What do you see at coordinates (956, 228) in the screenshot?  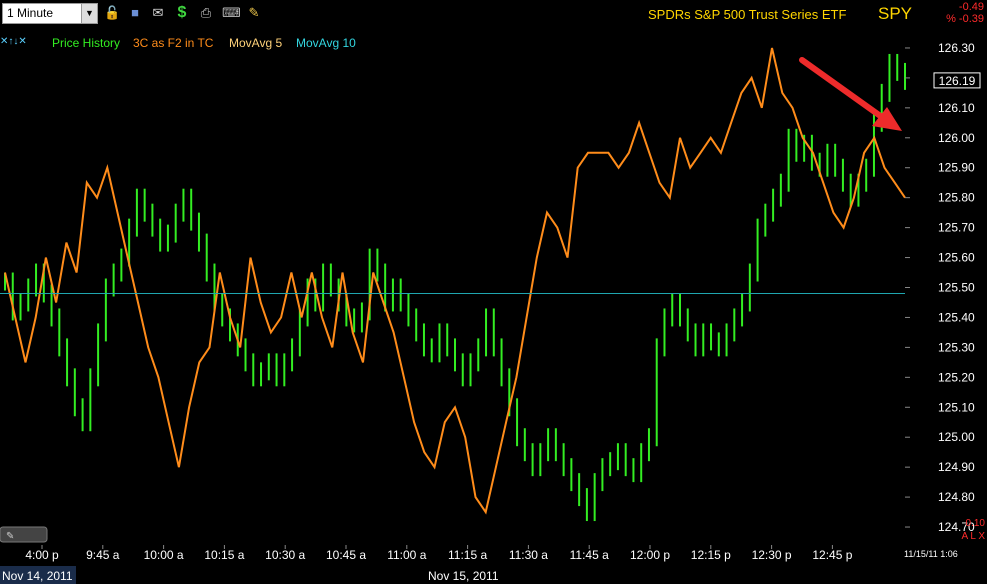 I see `y-tick-label: 125.70` at bounding box center [956, 228].